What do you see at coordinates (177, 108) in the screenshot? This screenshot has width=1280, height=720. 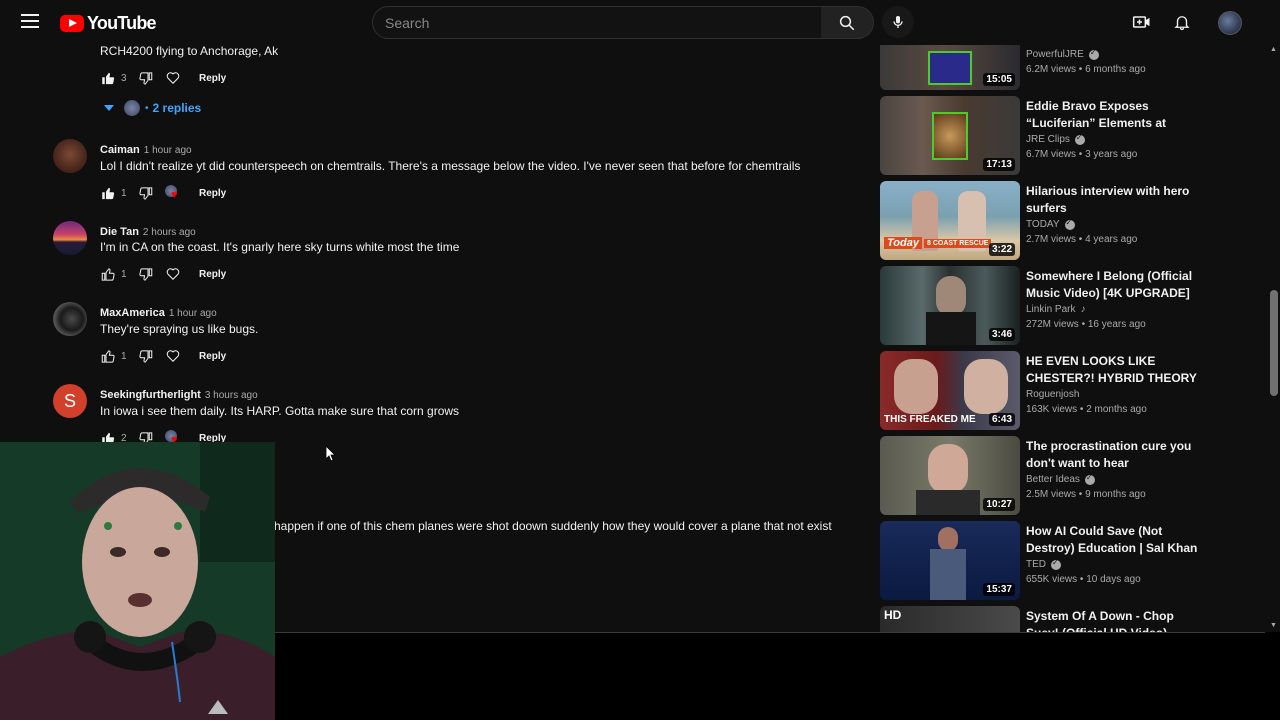 I see `replies-count-label: 2 replies` at bounding box center [177, 108].